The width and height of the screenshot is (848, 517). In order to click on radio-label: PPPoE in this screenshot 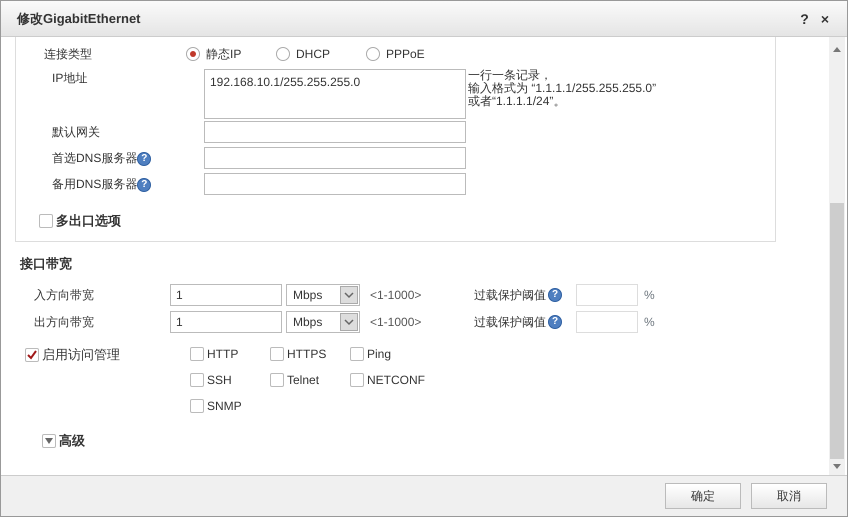, I will do `click(405, 54)`.